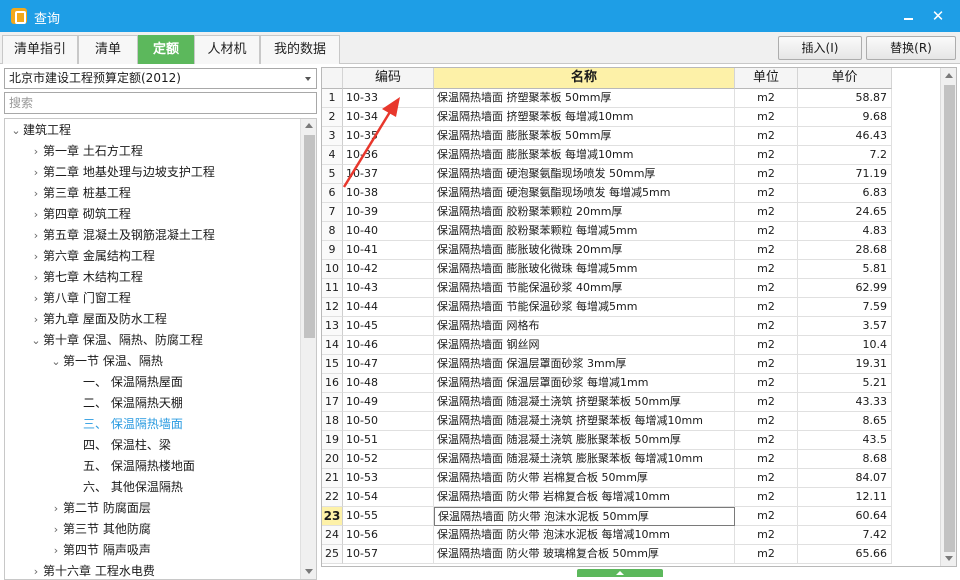  What do you see at coordinates (332, 345) in the screenshot?
I see `row-number-cell: 14` at bounding box center [332, 345].